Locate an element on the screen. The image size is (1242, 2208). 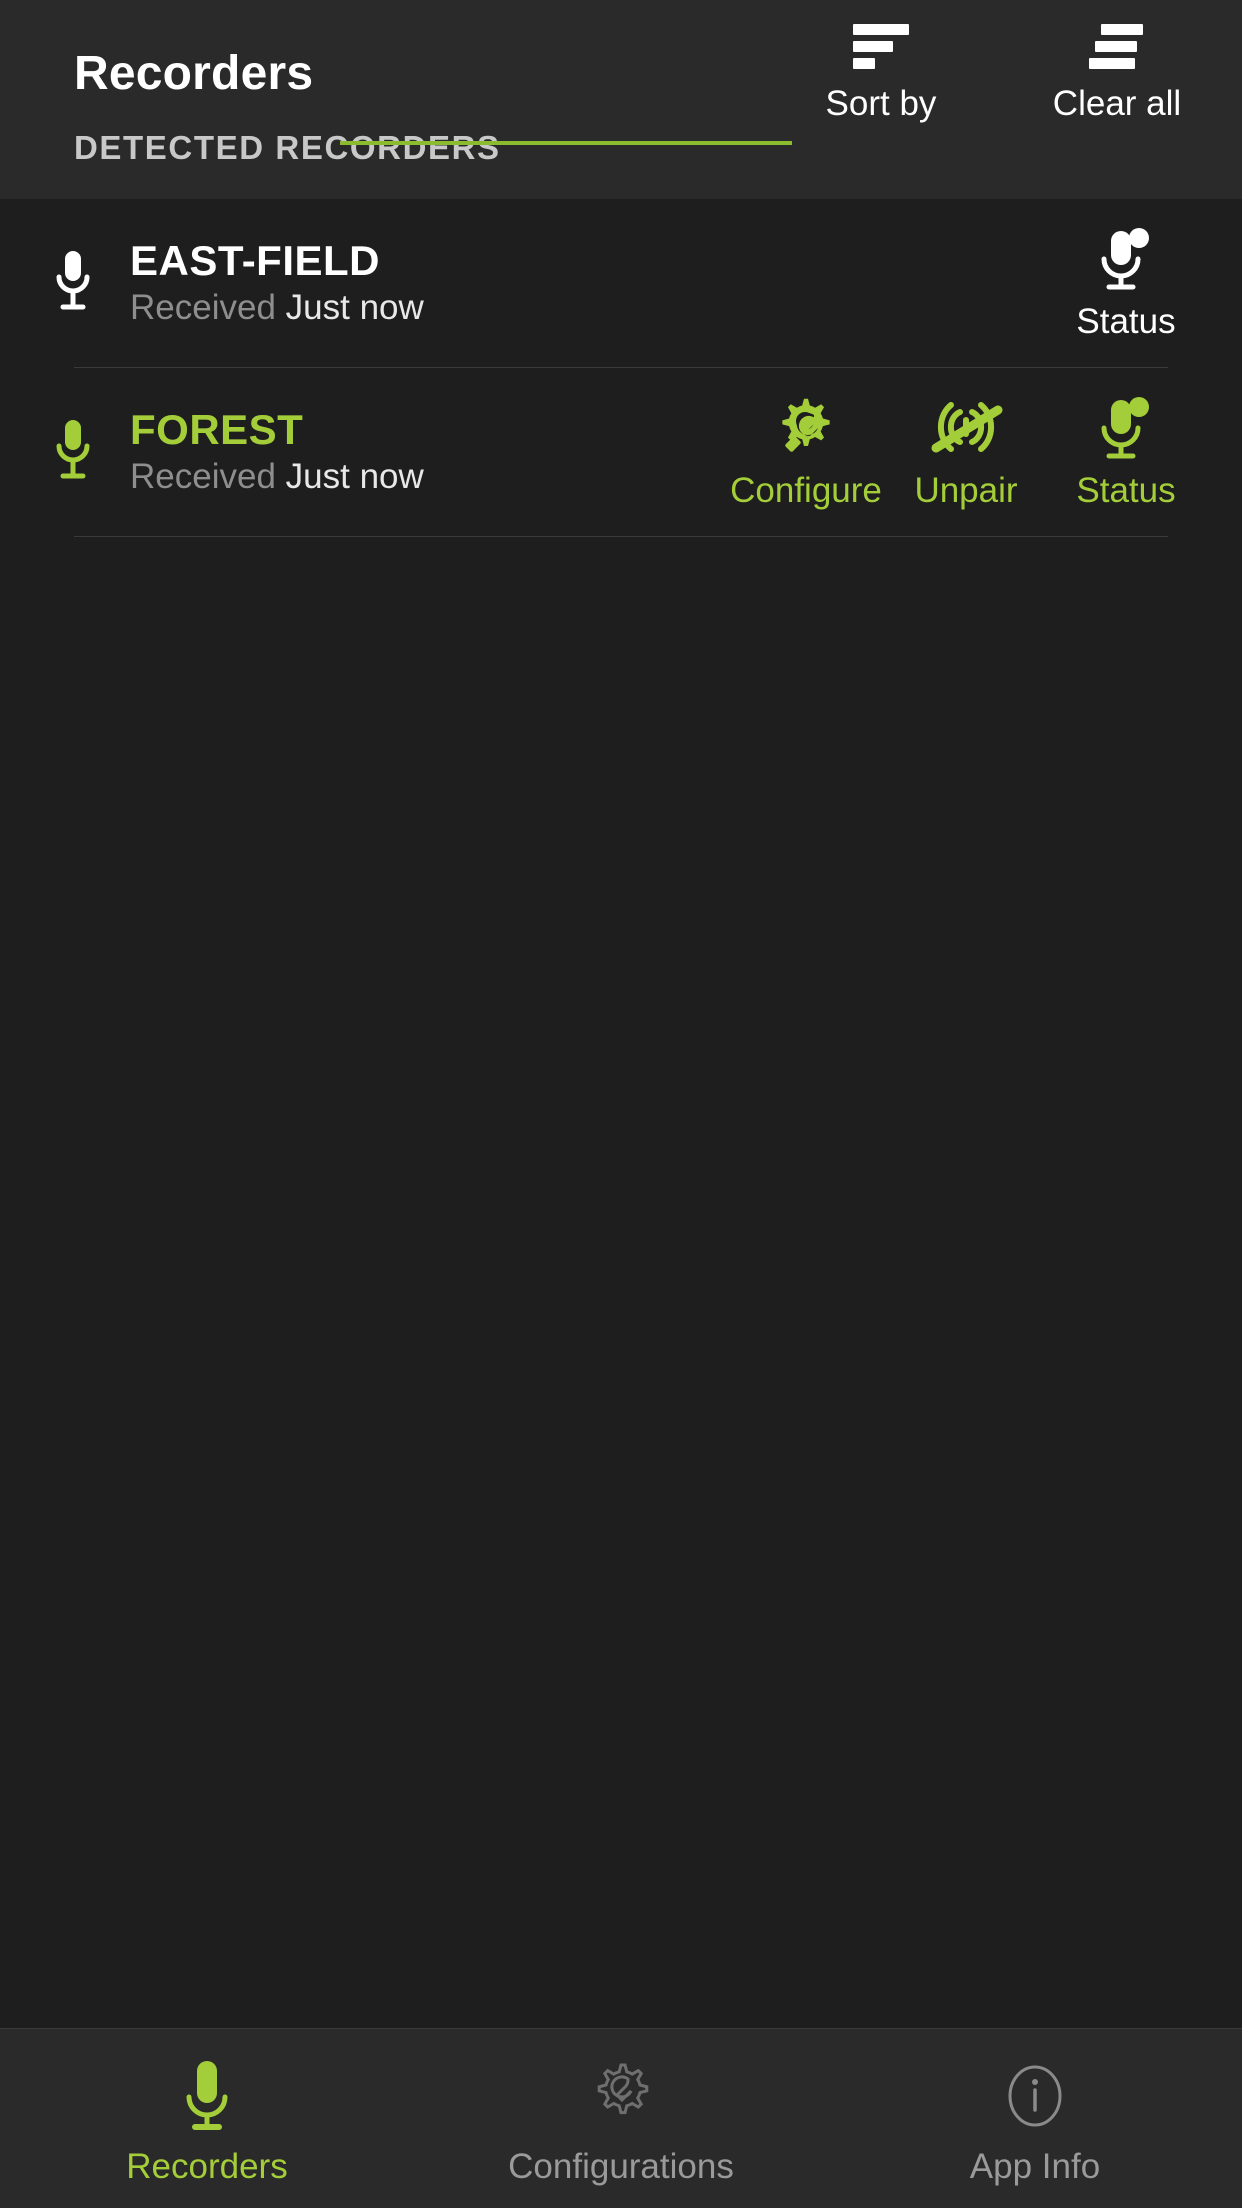
signal-off-icon is located at coordinates (966, 428).